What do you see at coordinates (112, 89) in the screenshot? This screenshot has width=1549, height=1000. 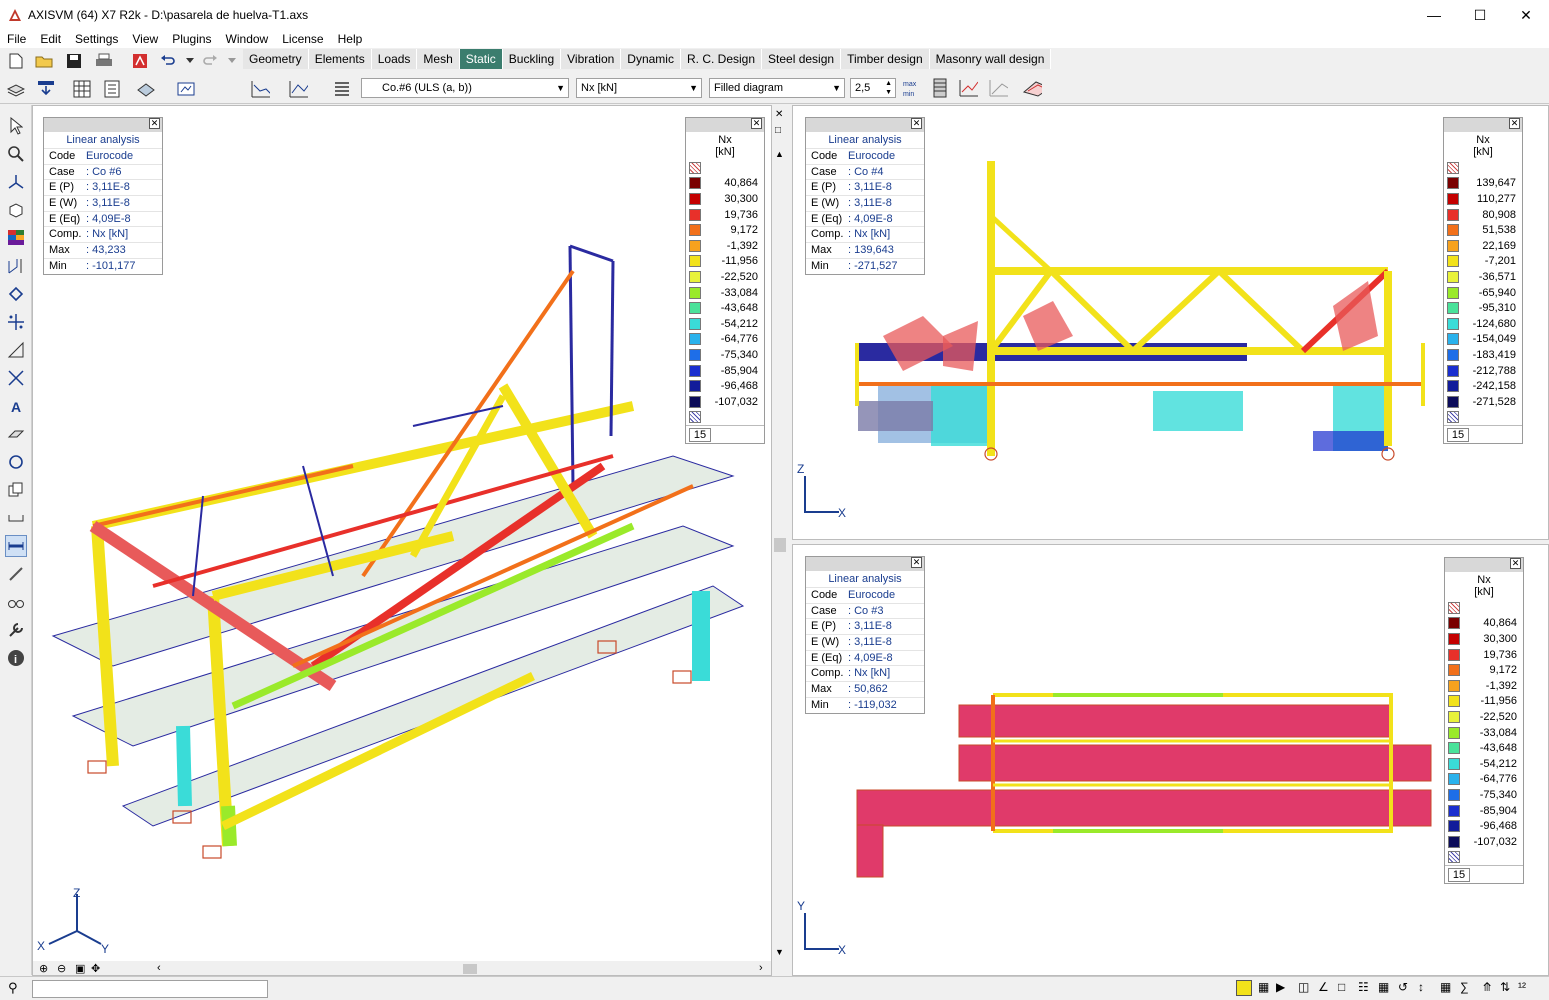 I see `report-icon` at bounding box center [112, 89].